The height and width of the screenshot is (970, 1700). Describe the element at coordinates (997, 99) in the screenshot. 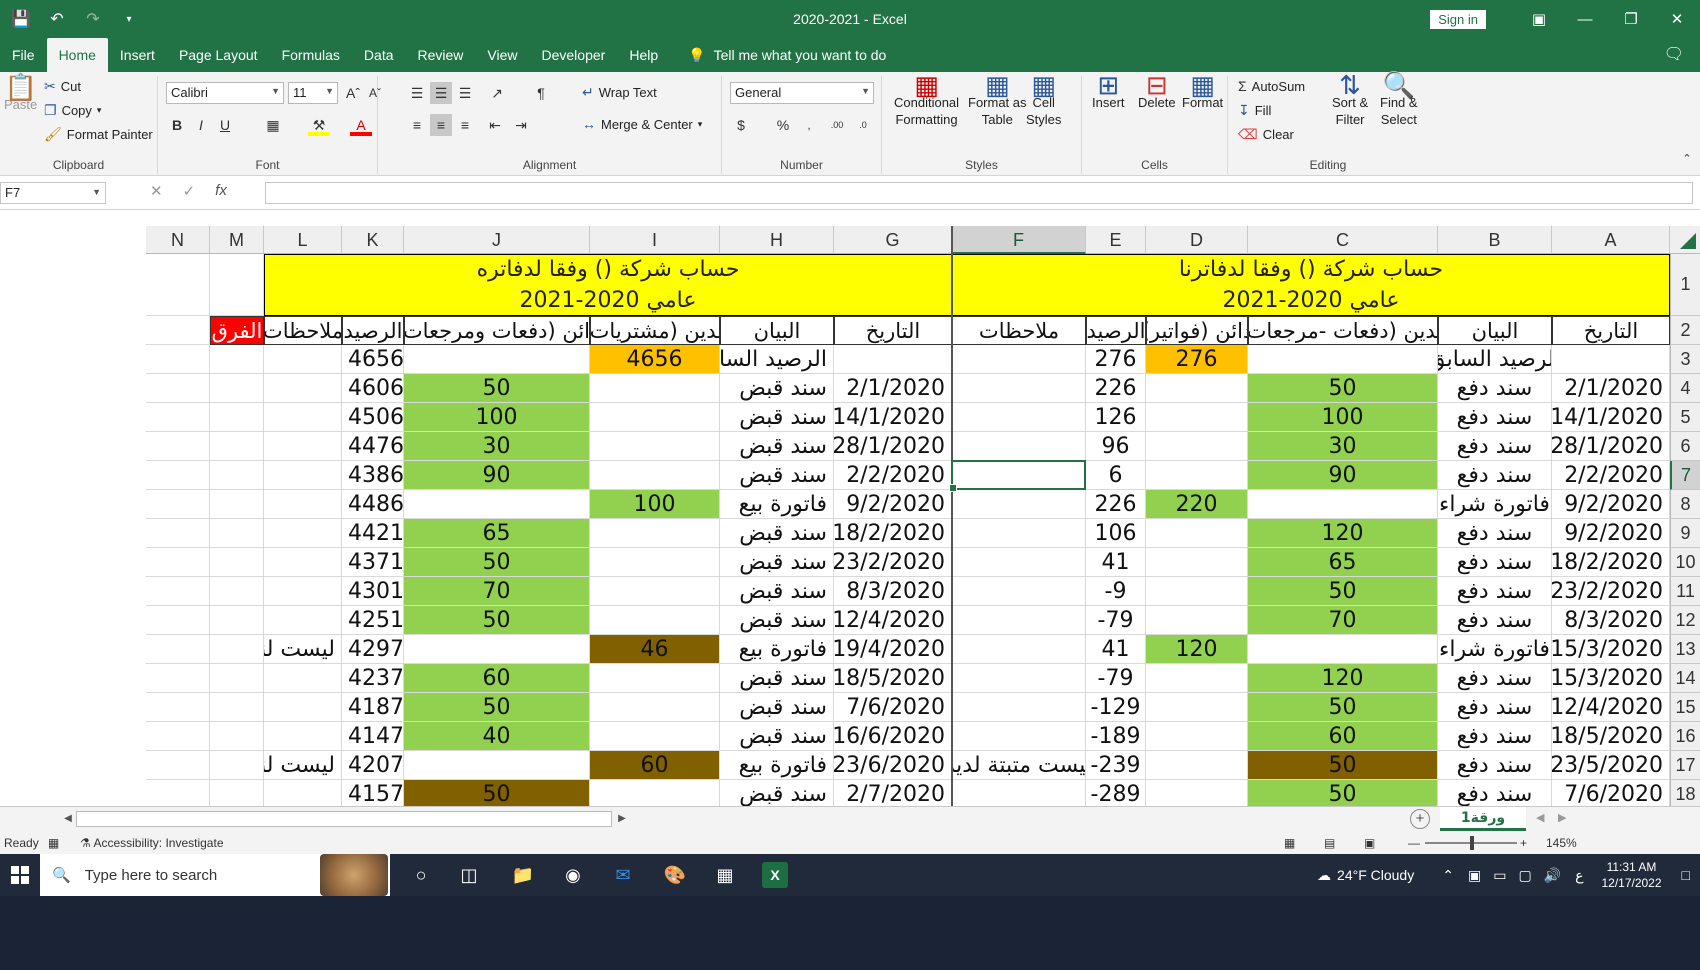

I see `format-as-table-button: ▦ Format as Table` at that location.